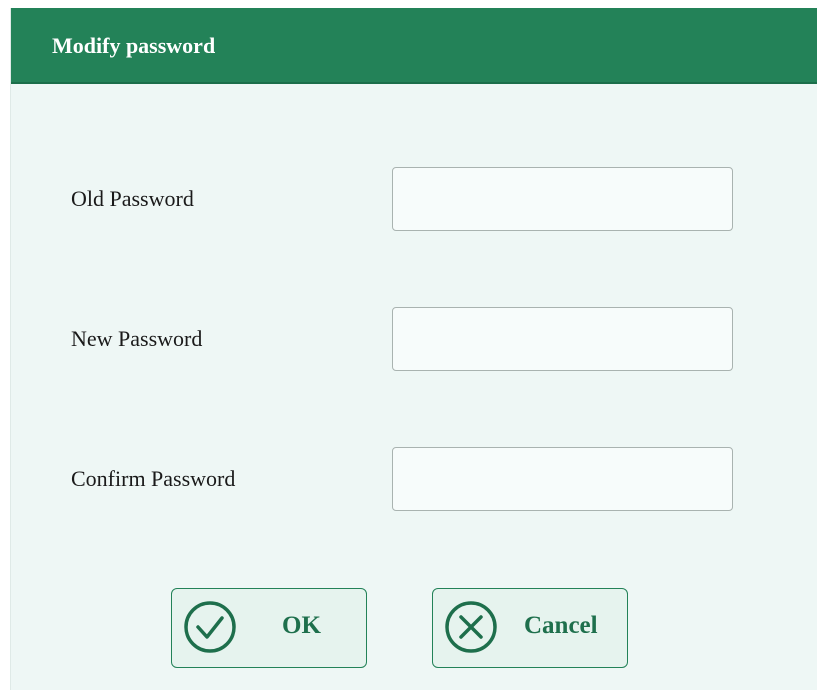  Describe the element at coordinates (414, 46) in the screenshot. I see `dialog-titlebar: Modify password` at that location.